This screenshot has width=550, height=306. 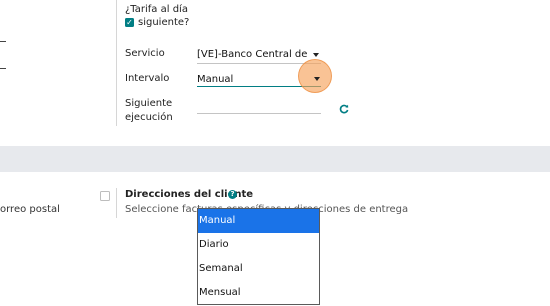 I want to click on interval-select: Manual, so click(x=252, y=79).